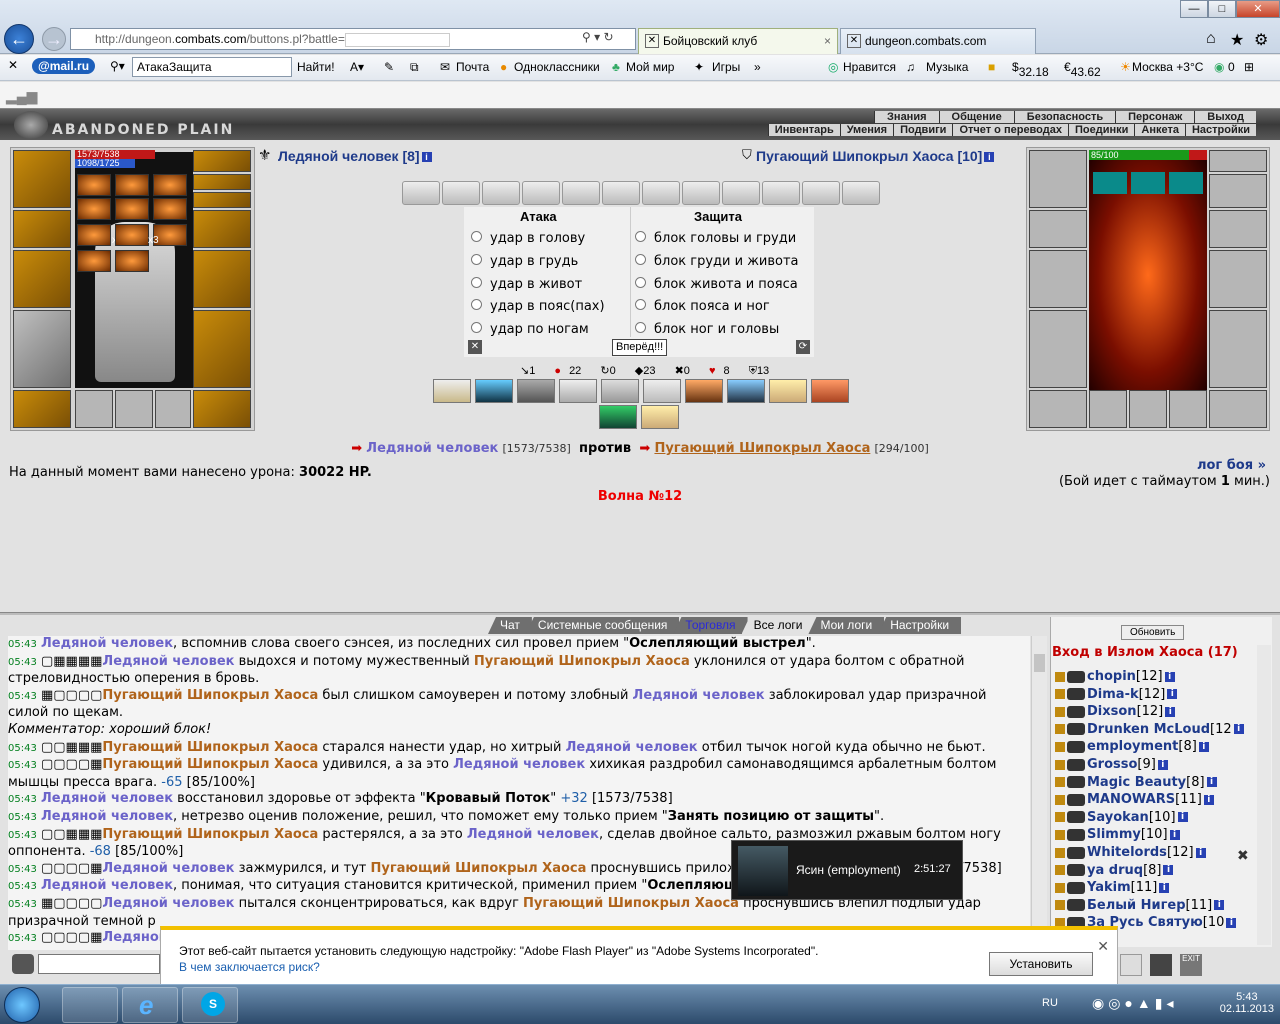  Describe the element at coordinates (866, 130) in the screenshot. I see `menu-skills: Умения` at that location.